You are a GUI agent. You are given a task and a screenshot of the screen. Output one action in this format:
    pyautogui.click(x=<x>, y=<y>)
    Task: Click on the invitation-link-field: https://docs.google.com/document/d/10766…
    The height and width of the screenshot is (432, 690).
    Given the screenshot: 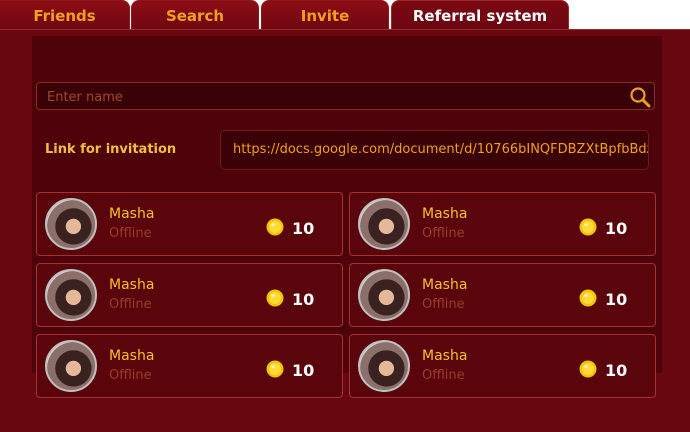 What is the action you would take?
    pyautogui.click(x=434, y=150)
    